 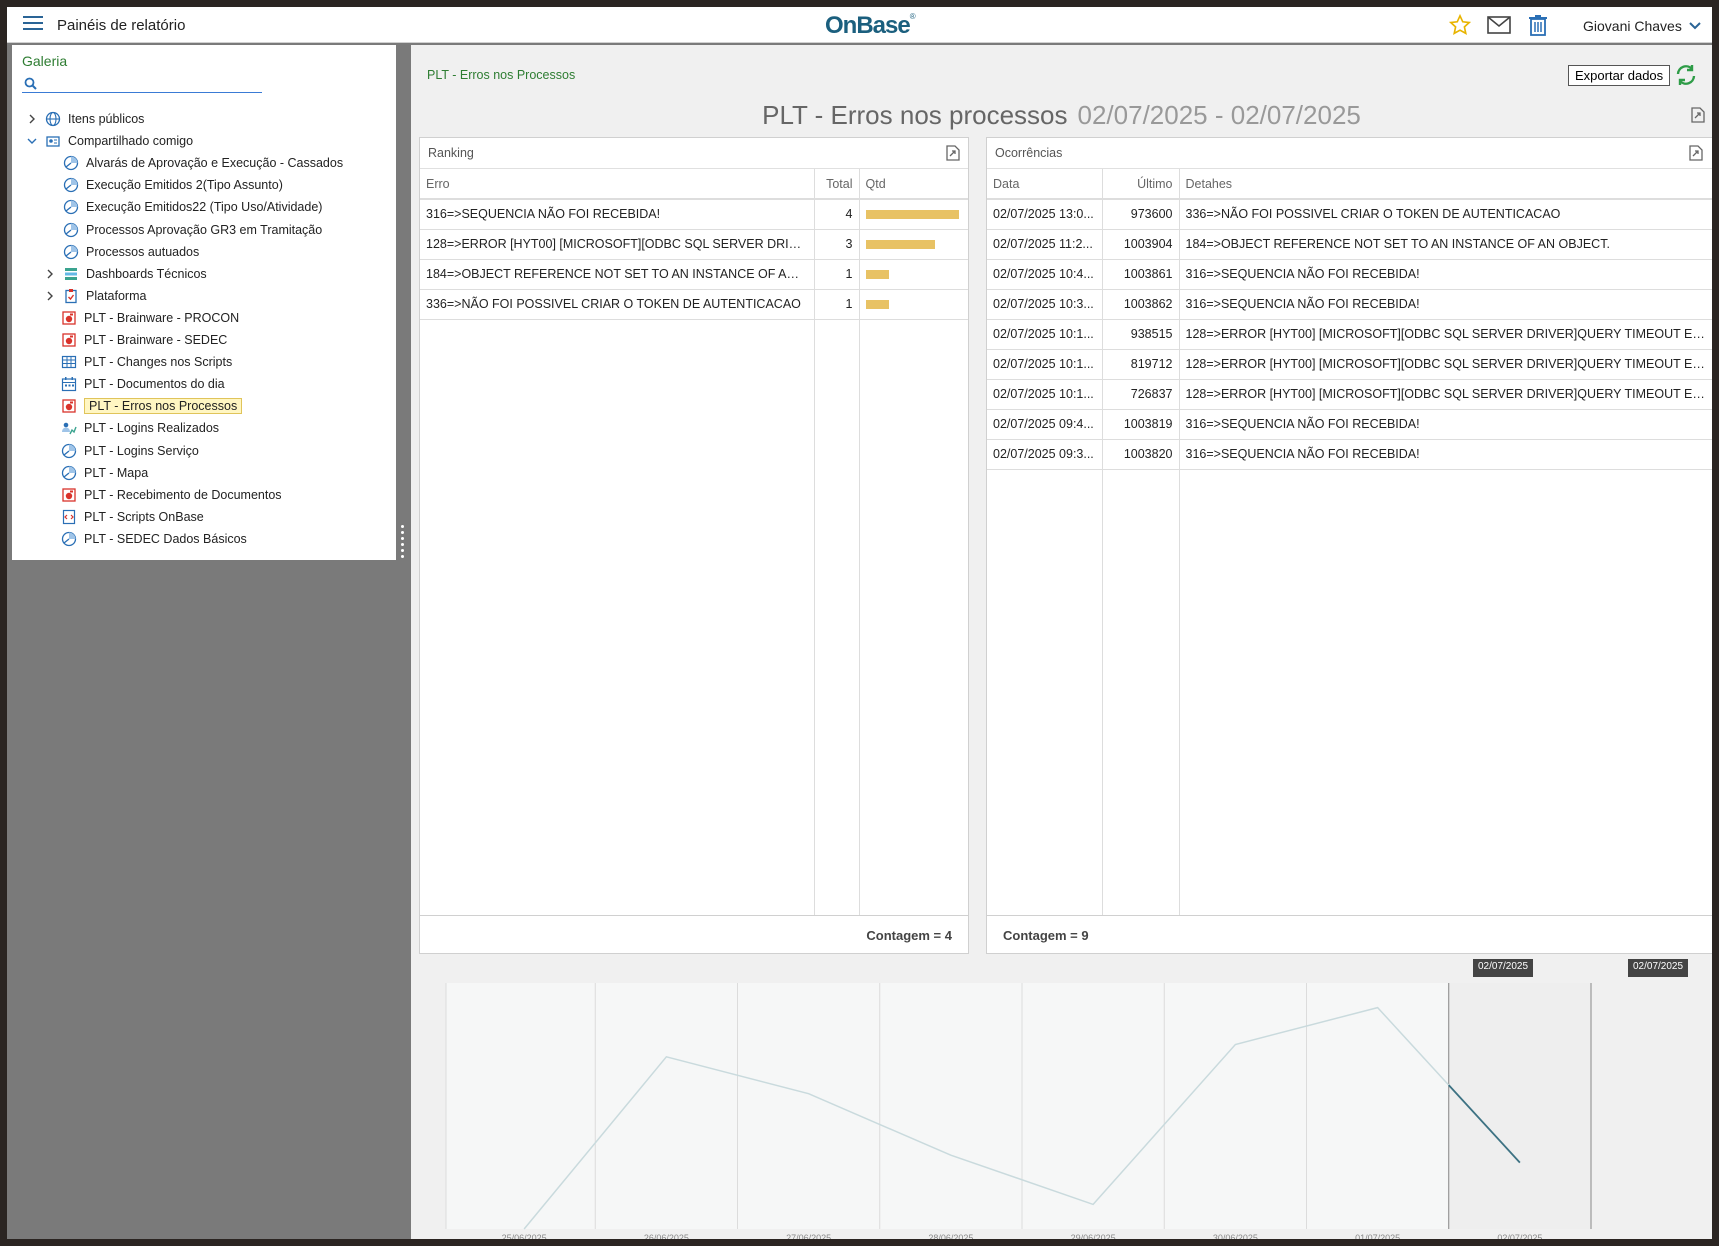 I want to click on timeline-tick-label: 27/06/2025, so click(x=808, y=1236).